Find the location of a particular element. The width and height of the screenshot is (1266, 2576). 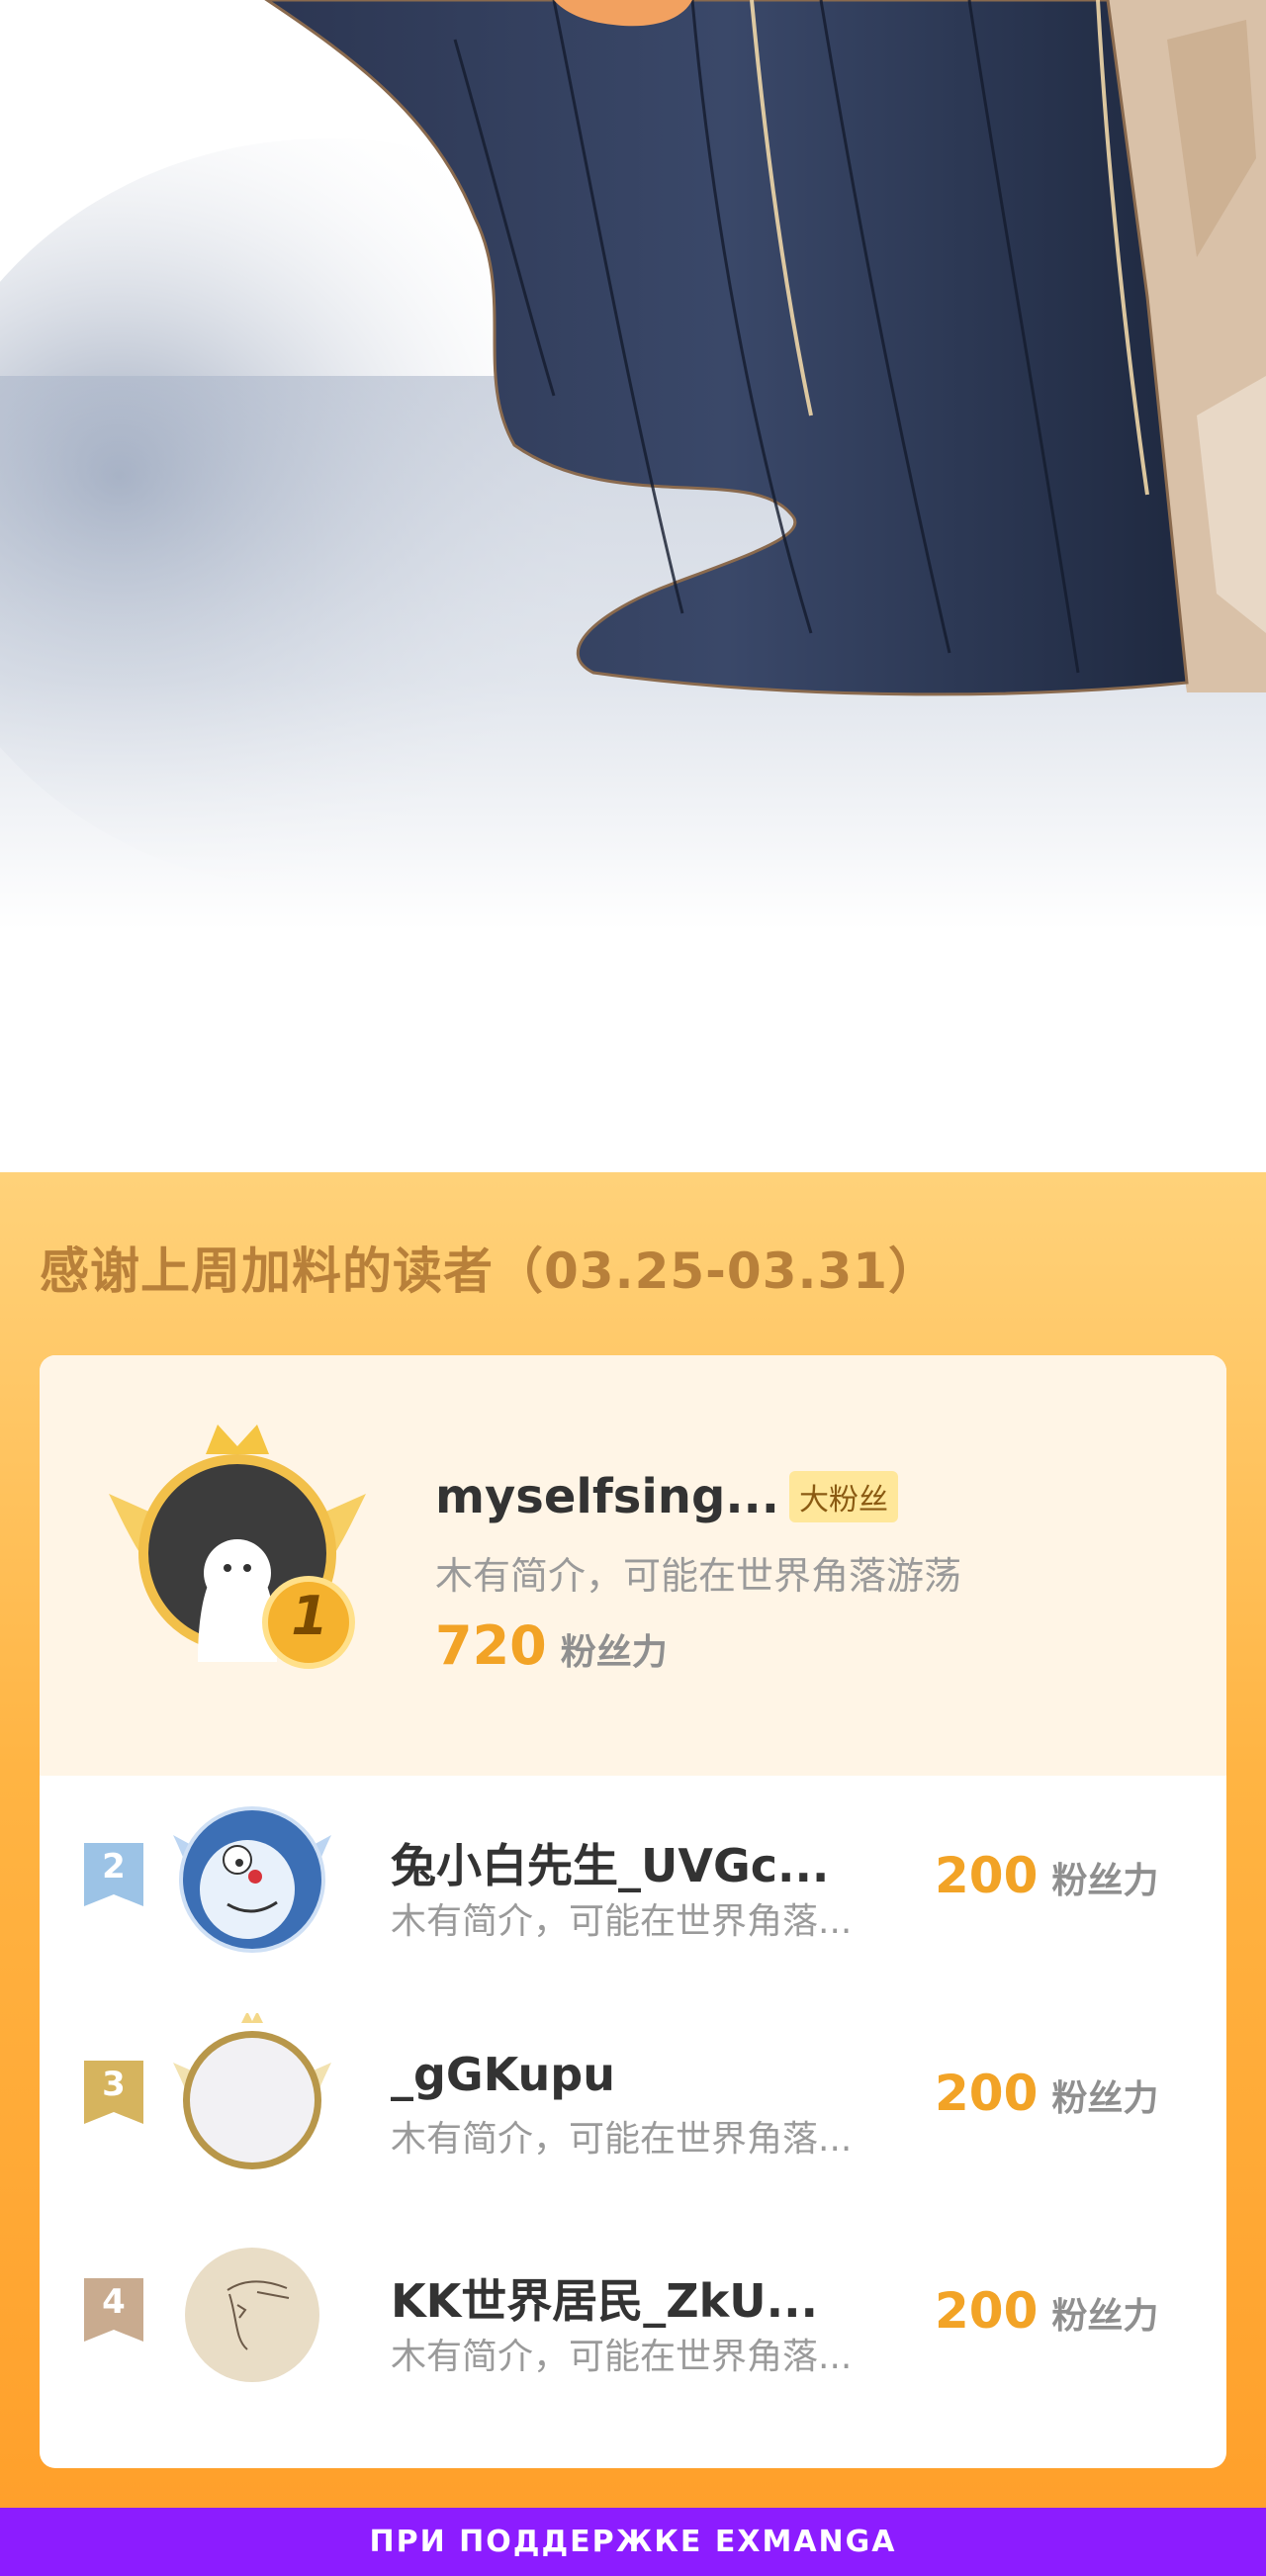

rank-number: 1 is located at coordinates (309, 1616).